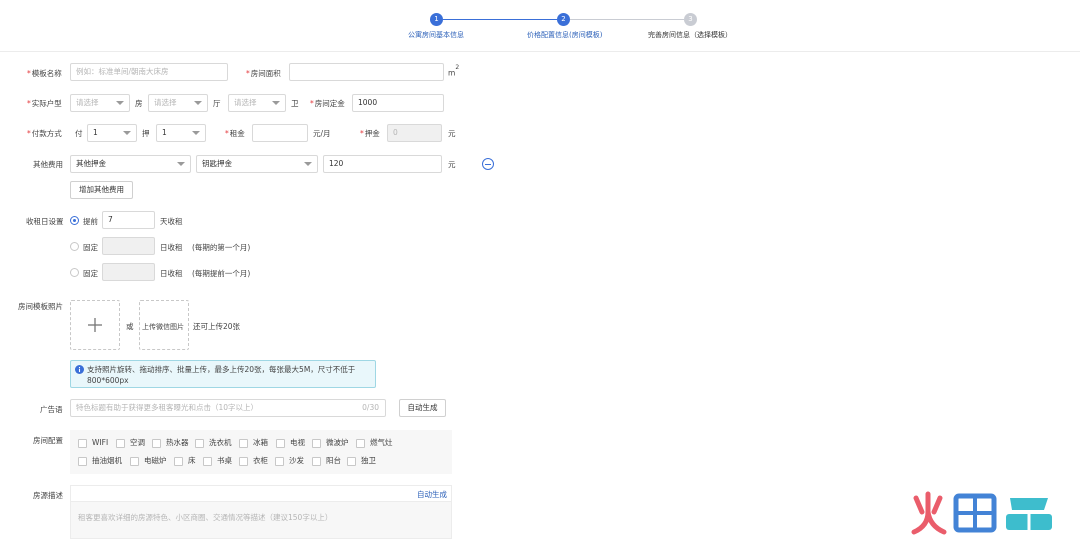 This screenshot has height=539, width=1080. I want to click on watermark-logo, so click(981, 513).